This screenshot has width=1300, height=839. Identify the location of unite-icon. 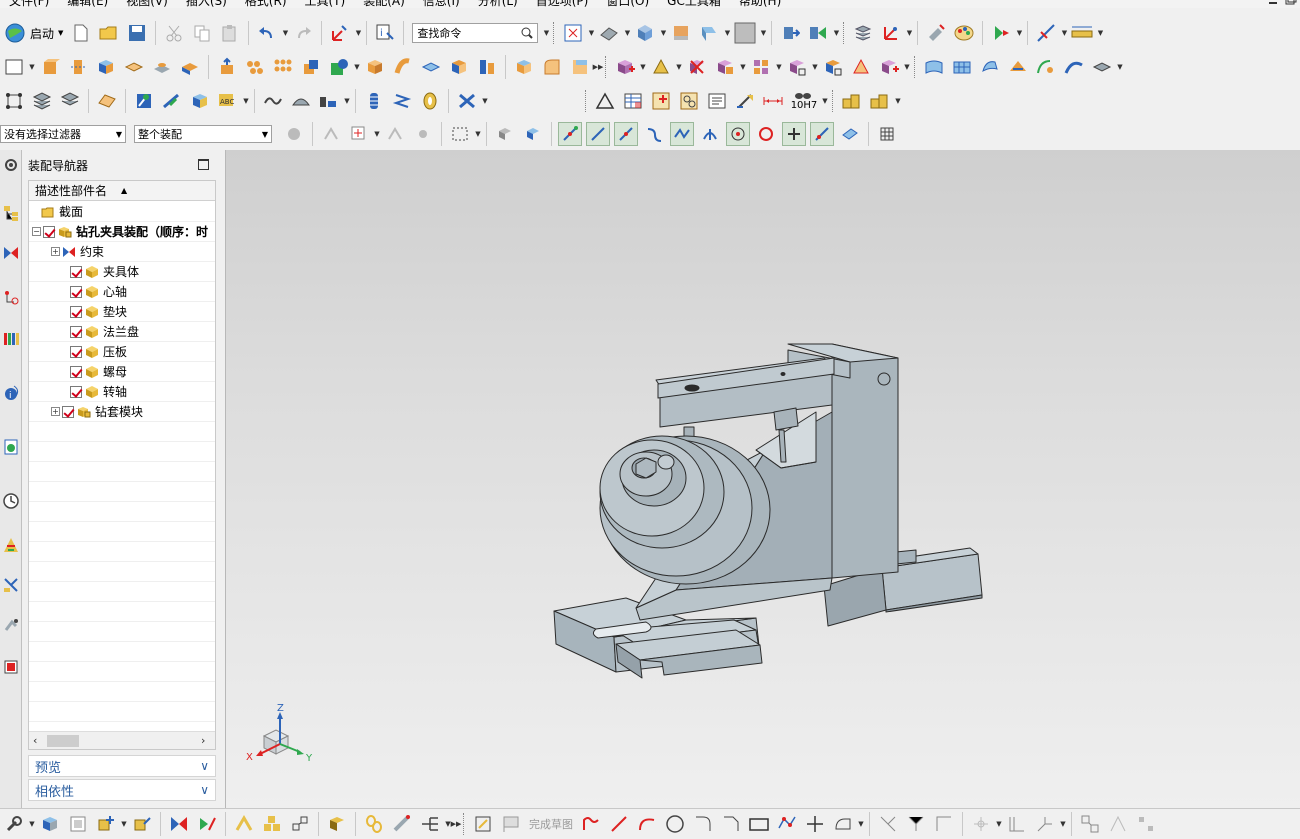
(311, 67).